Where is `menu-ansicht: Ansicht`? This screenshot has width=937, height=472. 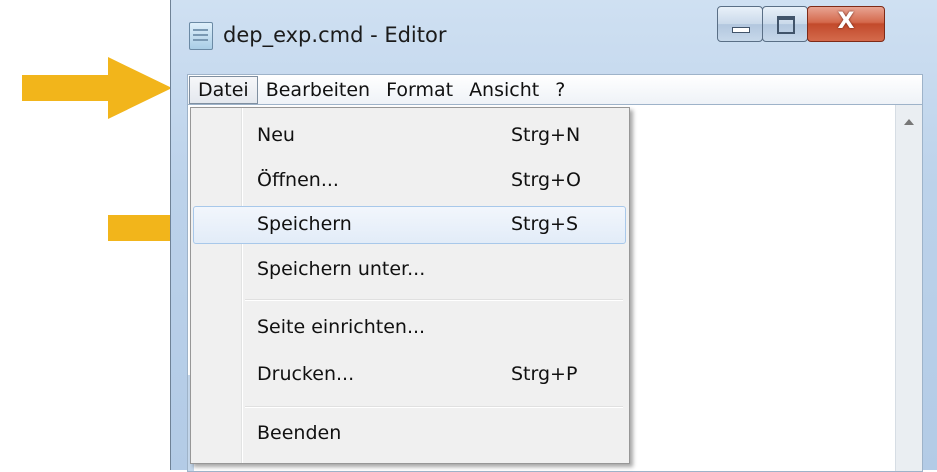 menu-ansicht: Ansicht is located at coordinates (504, 90).